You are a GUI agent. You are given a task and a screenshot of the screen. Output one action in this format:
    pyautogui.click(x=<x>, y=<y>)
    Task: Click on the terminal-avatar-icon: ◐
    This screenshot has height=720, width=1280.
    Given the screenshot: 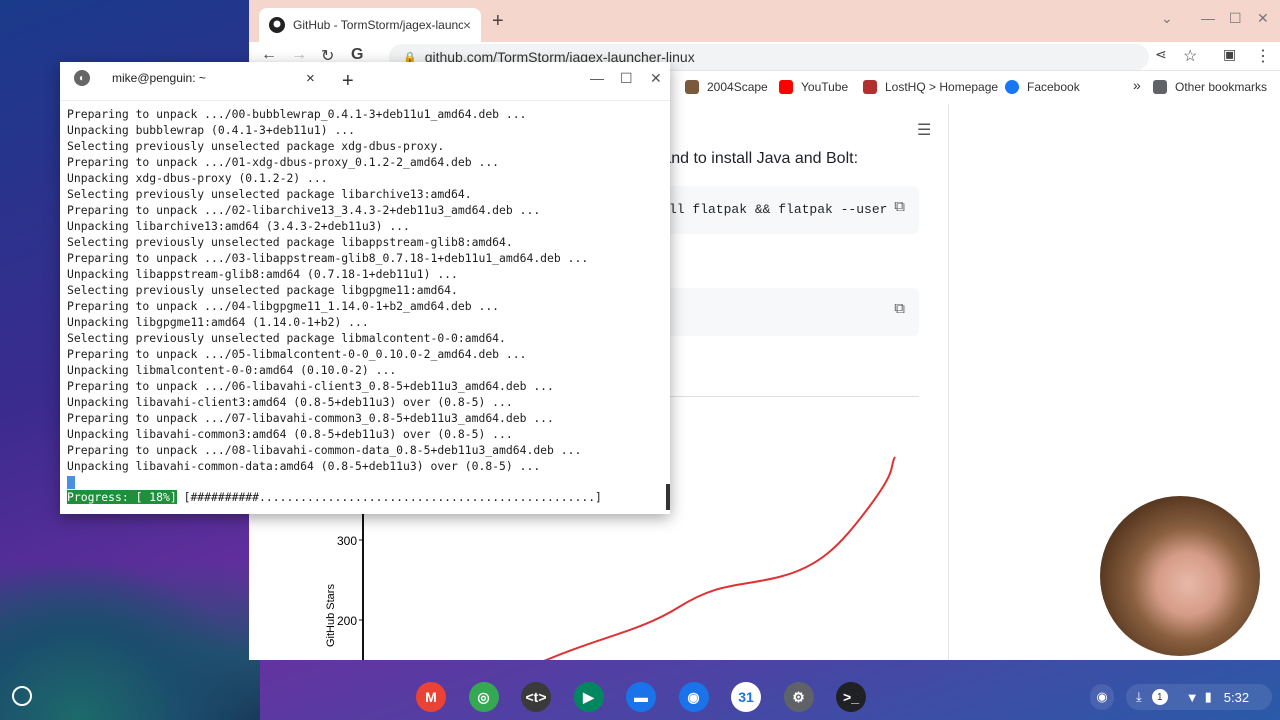 What is the action you would take?
    pyautogui.click(x=82, y=78)
    